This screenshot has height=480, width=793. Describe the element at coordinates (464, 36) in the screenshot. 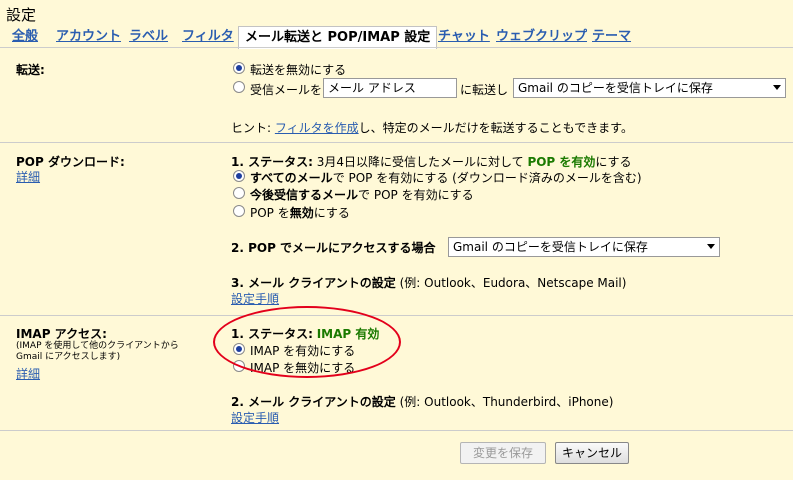

I see `tab-chat: チャット` at that location.